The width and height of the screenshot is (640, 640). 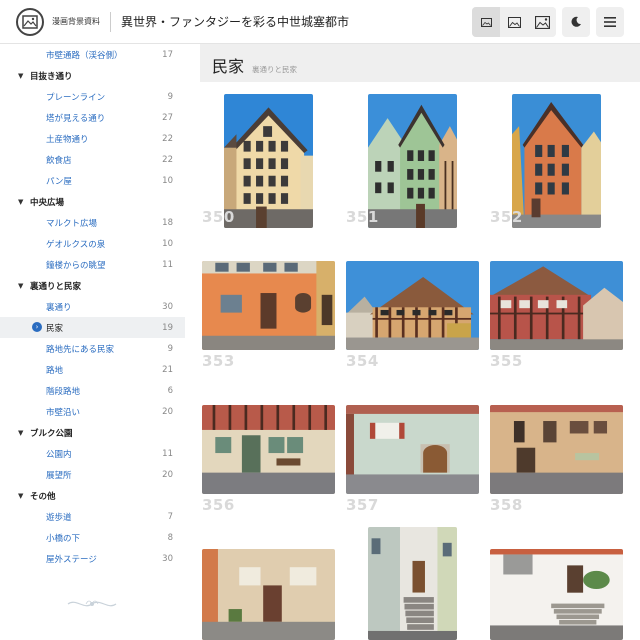 I want to click on sidebar-item-label: プレーンライン, so click(x=76, y=97).